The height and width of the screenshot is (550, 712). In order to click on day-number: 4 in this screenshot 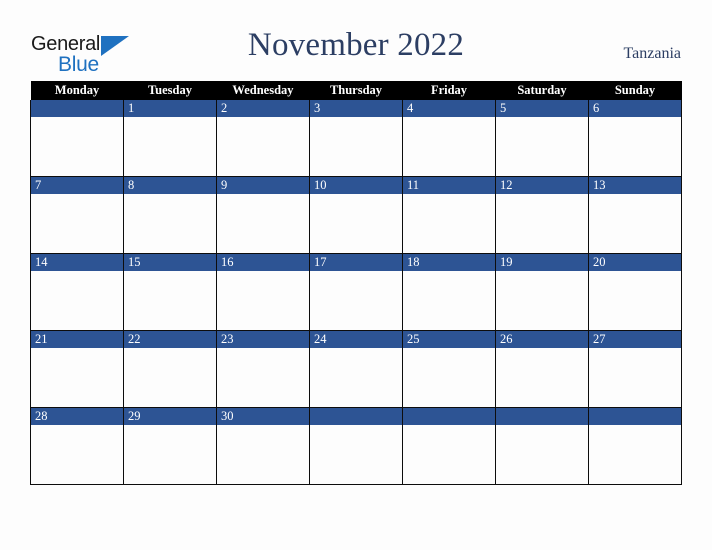, I will do `click(410, 108)`.